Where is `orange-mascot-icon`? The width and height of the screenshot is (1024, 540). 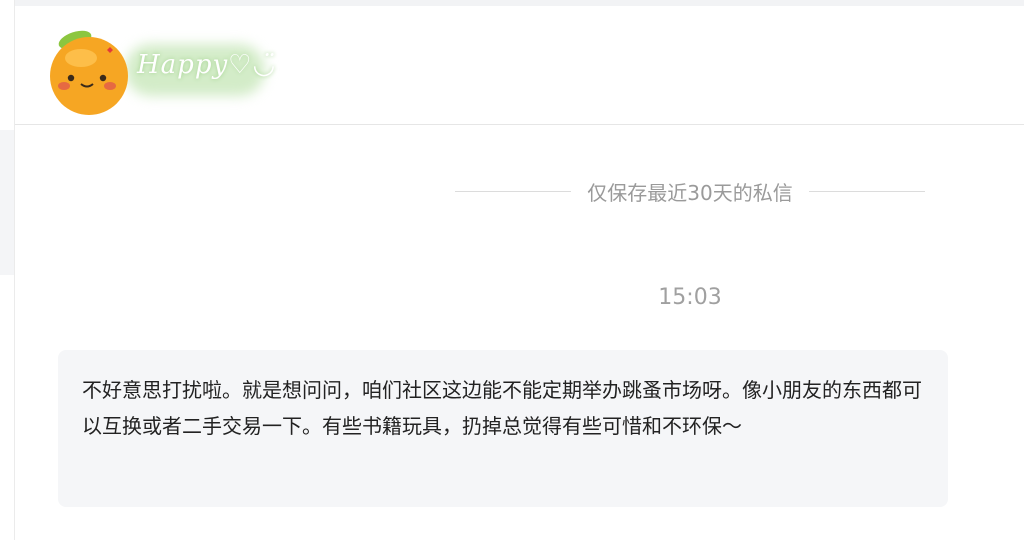 orange-mascot-icon is located at coordinates (89, 72).